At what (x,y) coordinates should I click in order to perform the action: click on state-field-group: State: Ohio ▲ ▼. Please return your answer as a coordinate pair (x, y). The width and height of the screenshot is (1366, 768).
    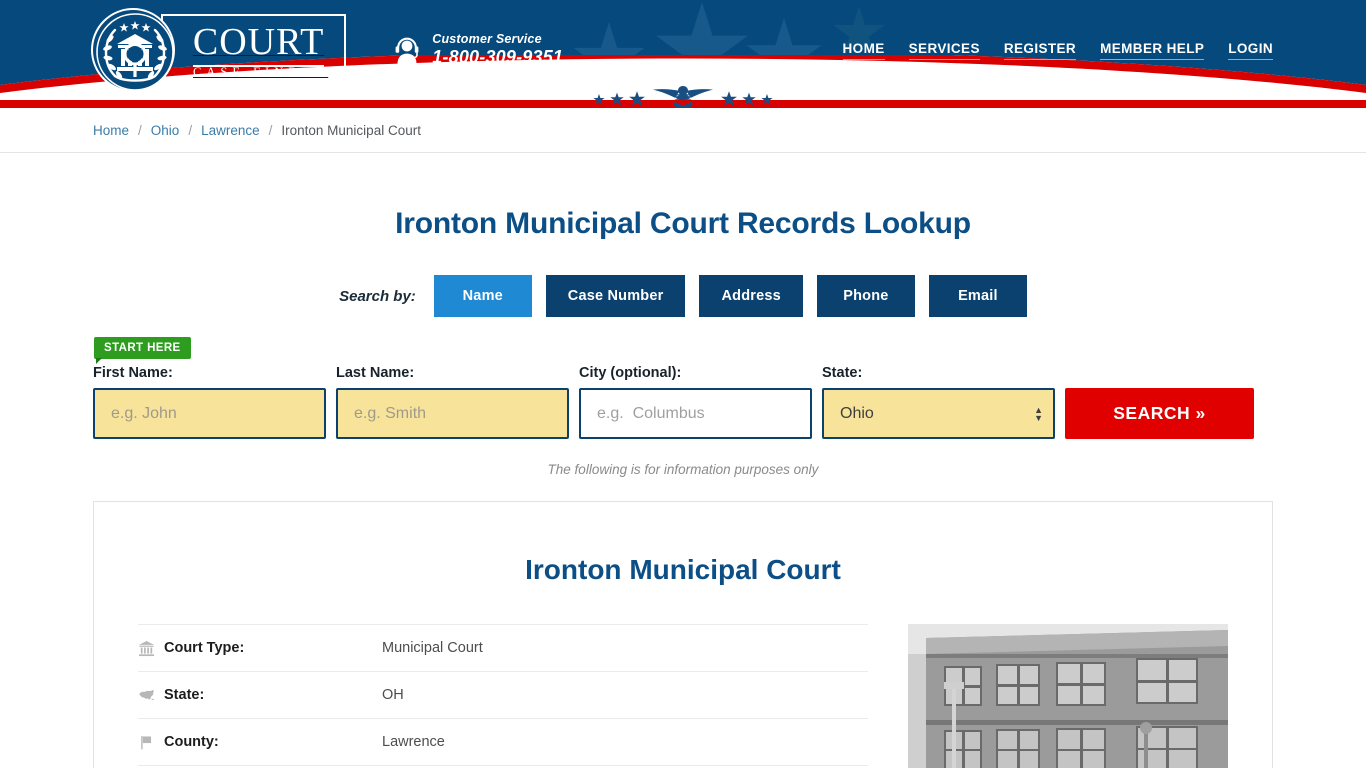
    Looking at the image, I should click on (938, 402).